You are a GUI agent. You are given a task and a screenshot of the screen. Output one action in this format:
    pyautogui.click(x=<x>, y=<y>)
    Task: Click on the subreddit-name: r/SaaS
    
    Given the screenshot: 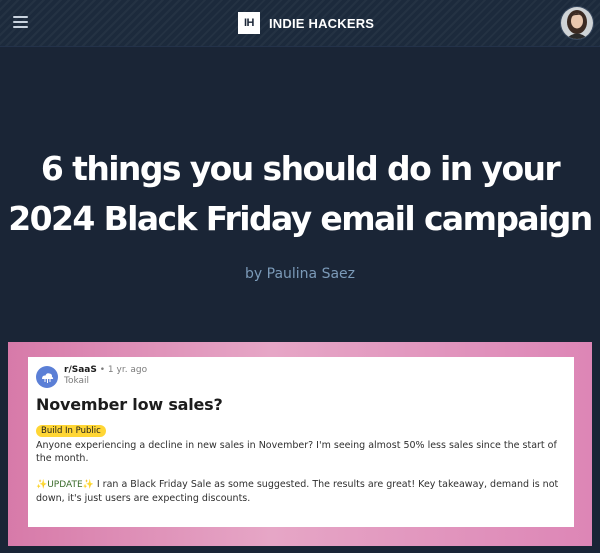 What is the action you would take?
    pyautogui.click(x=80, y=370)
    